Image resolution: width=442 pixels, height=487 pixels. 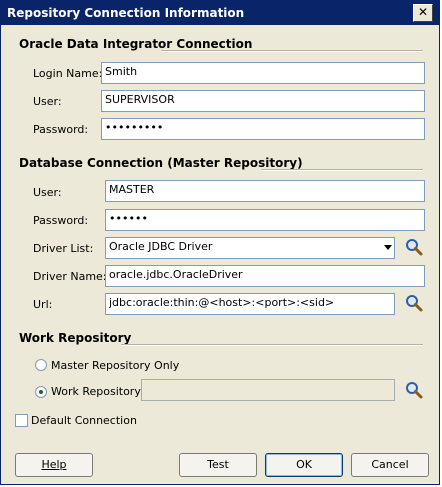 I want to click on odi-separator, so click(x=292, y=51).